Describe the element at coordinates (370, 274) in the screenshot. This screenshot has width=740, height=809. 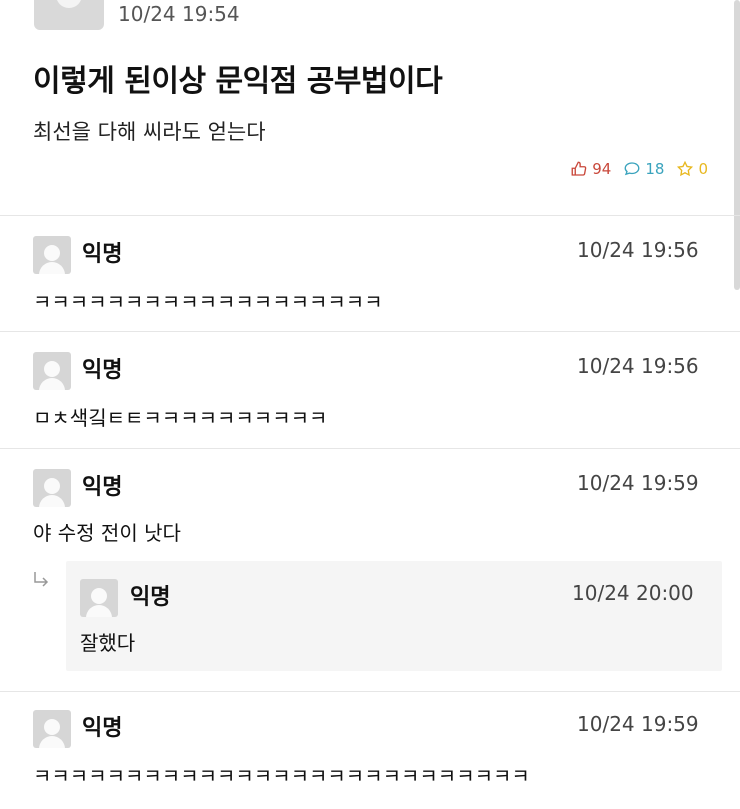
I see `comment: 익명 10/24 19:56 ㅋㅋㅋㅋㅋㅋㅋㅋㅋㅋㅋㅋㅋㅋㅋㅋㅋㅋㅋ` at that location.